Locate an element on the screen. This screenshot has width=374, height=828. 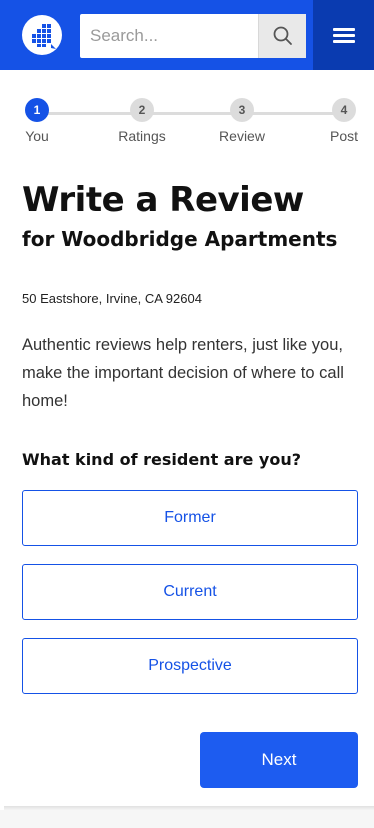
progress-stepper: 1 You 2 Ratings 3 Review 4 Post is located at coordinates (187, 125).